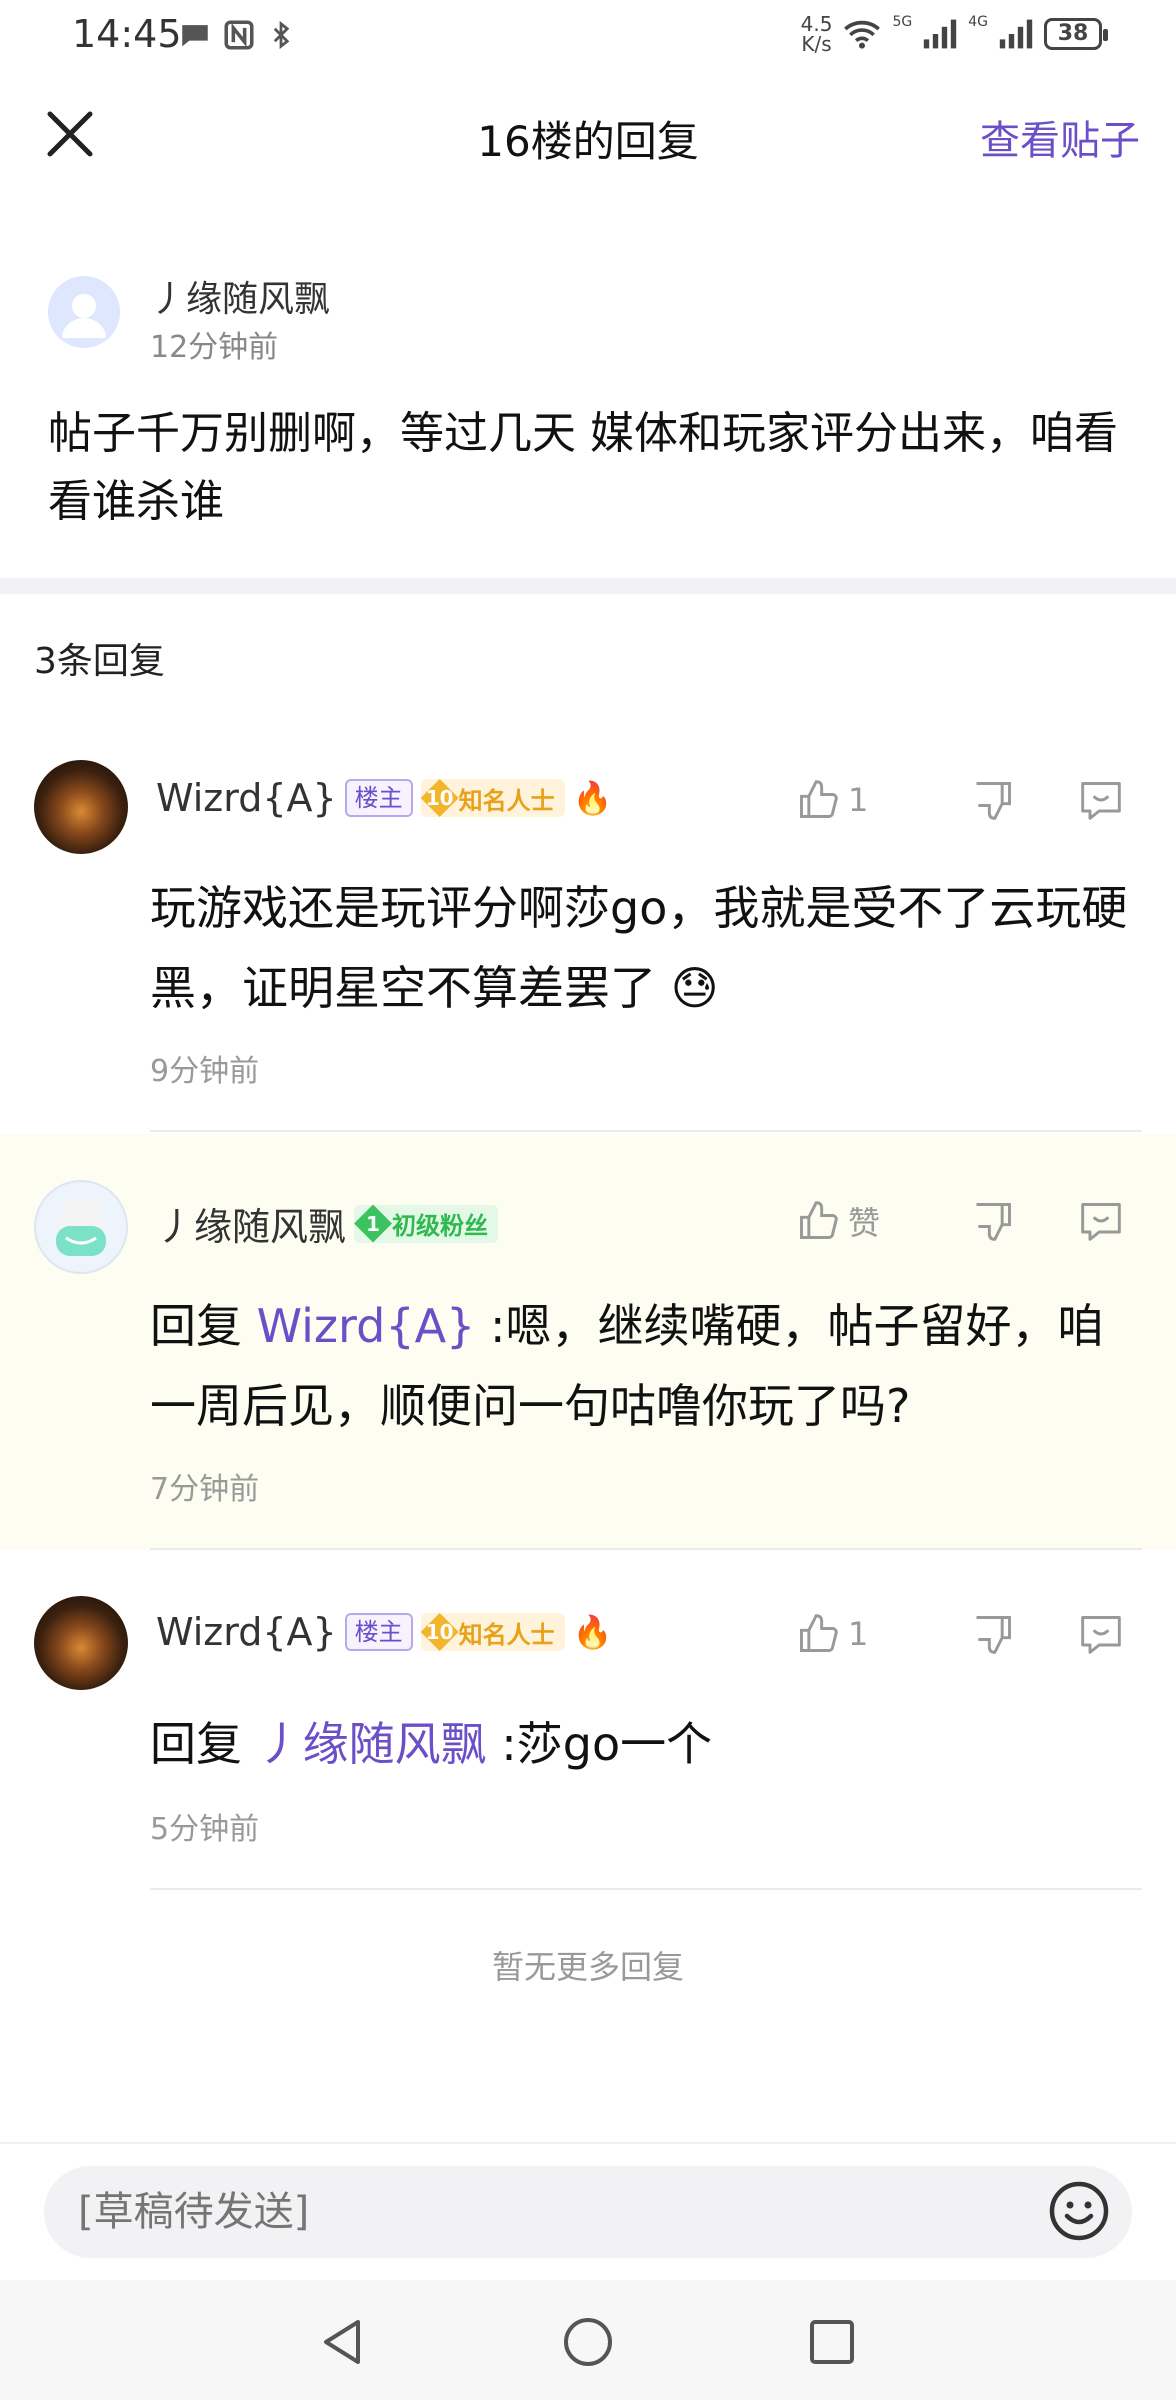 This screenshot has width=1176, height=2400. What do you see at coordinates (588, 2212) in the screenshot?
I see `reply-input` at bounding box center [588, 2212].